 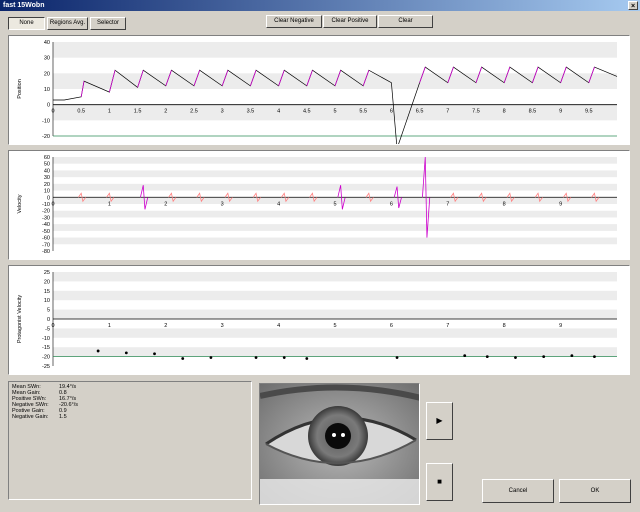 What do you see at coordinates (476, 112) in the screenshot?
I see `x-tick-label: 7.5` at bounding box center [476, 112].